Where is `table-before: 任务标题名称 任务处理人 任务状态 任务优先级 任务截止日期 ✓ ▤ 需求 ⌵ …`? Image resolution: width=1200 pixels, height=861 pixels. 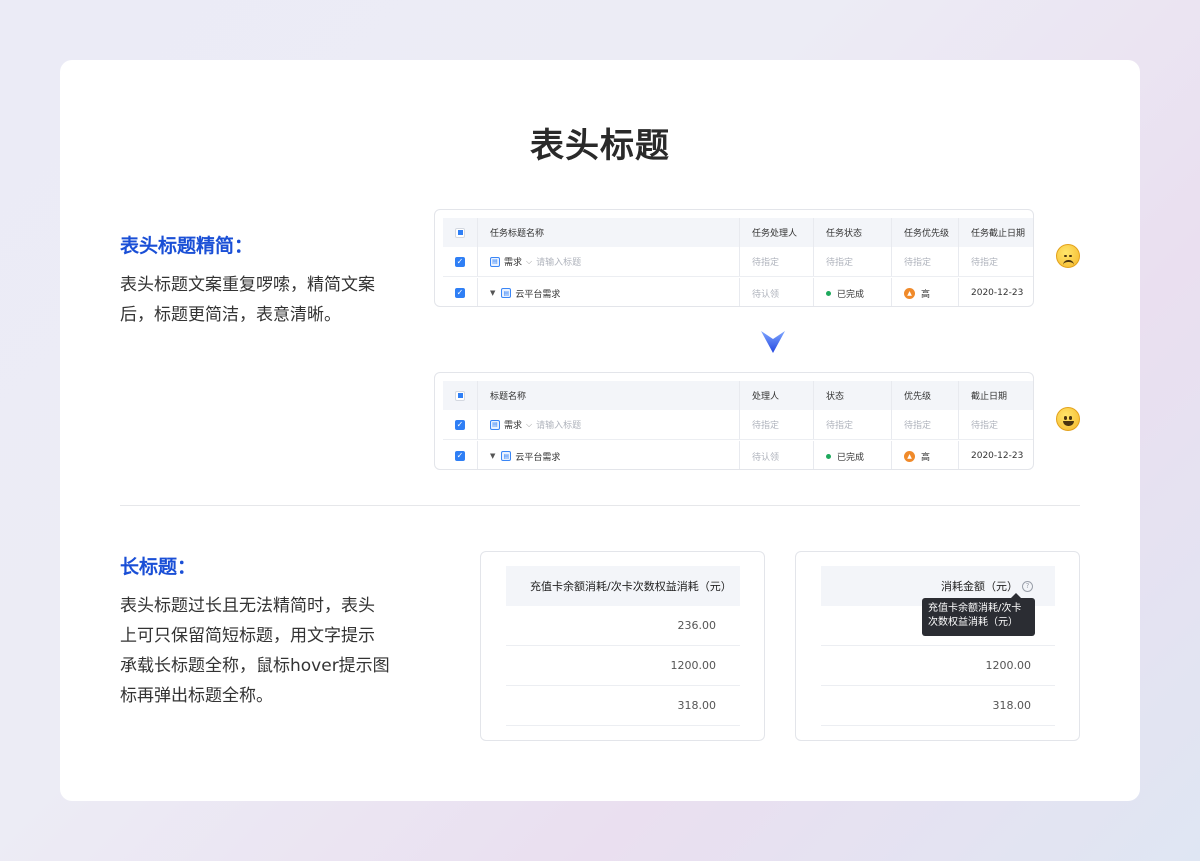
table-before: 任务标题名称 任务处理人 任务状态 任务优先级 任务截止日期 ✓ ▤ 需求 ⌵ … is located at coordinates (734, 258).